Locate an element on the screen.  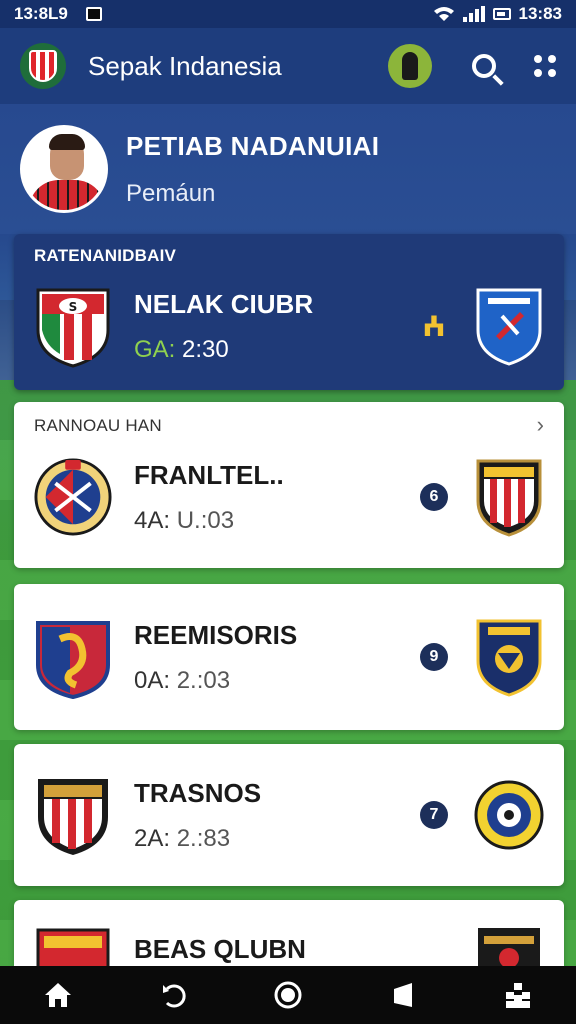
more-options-icon is located at coordinates (545, 66).